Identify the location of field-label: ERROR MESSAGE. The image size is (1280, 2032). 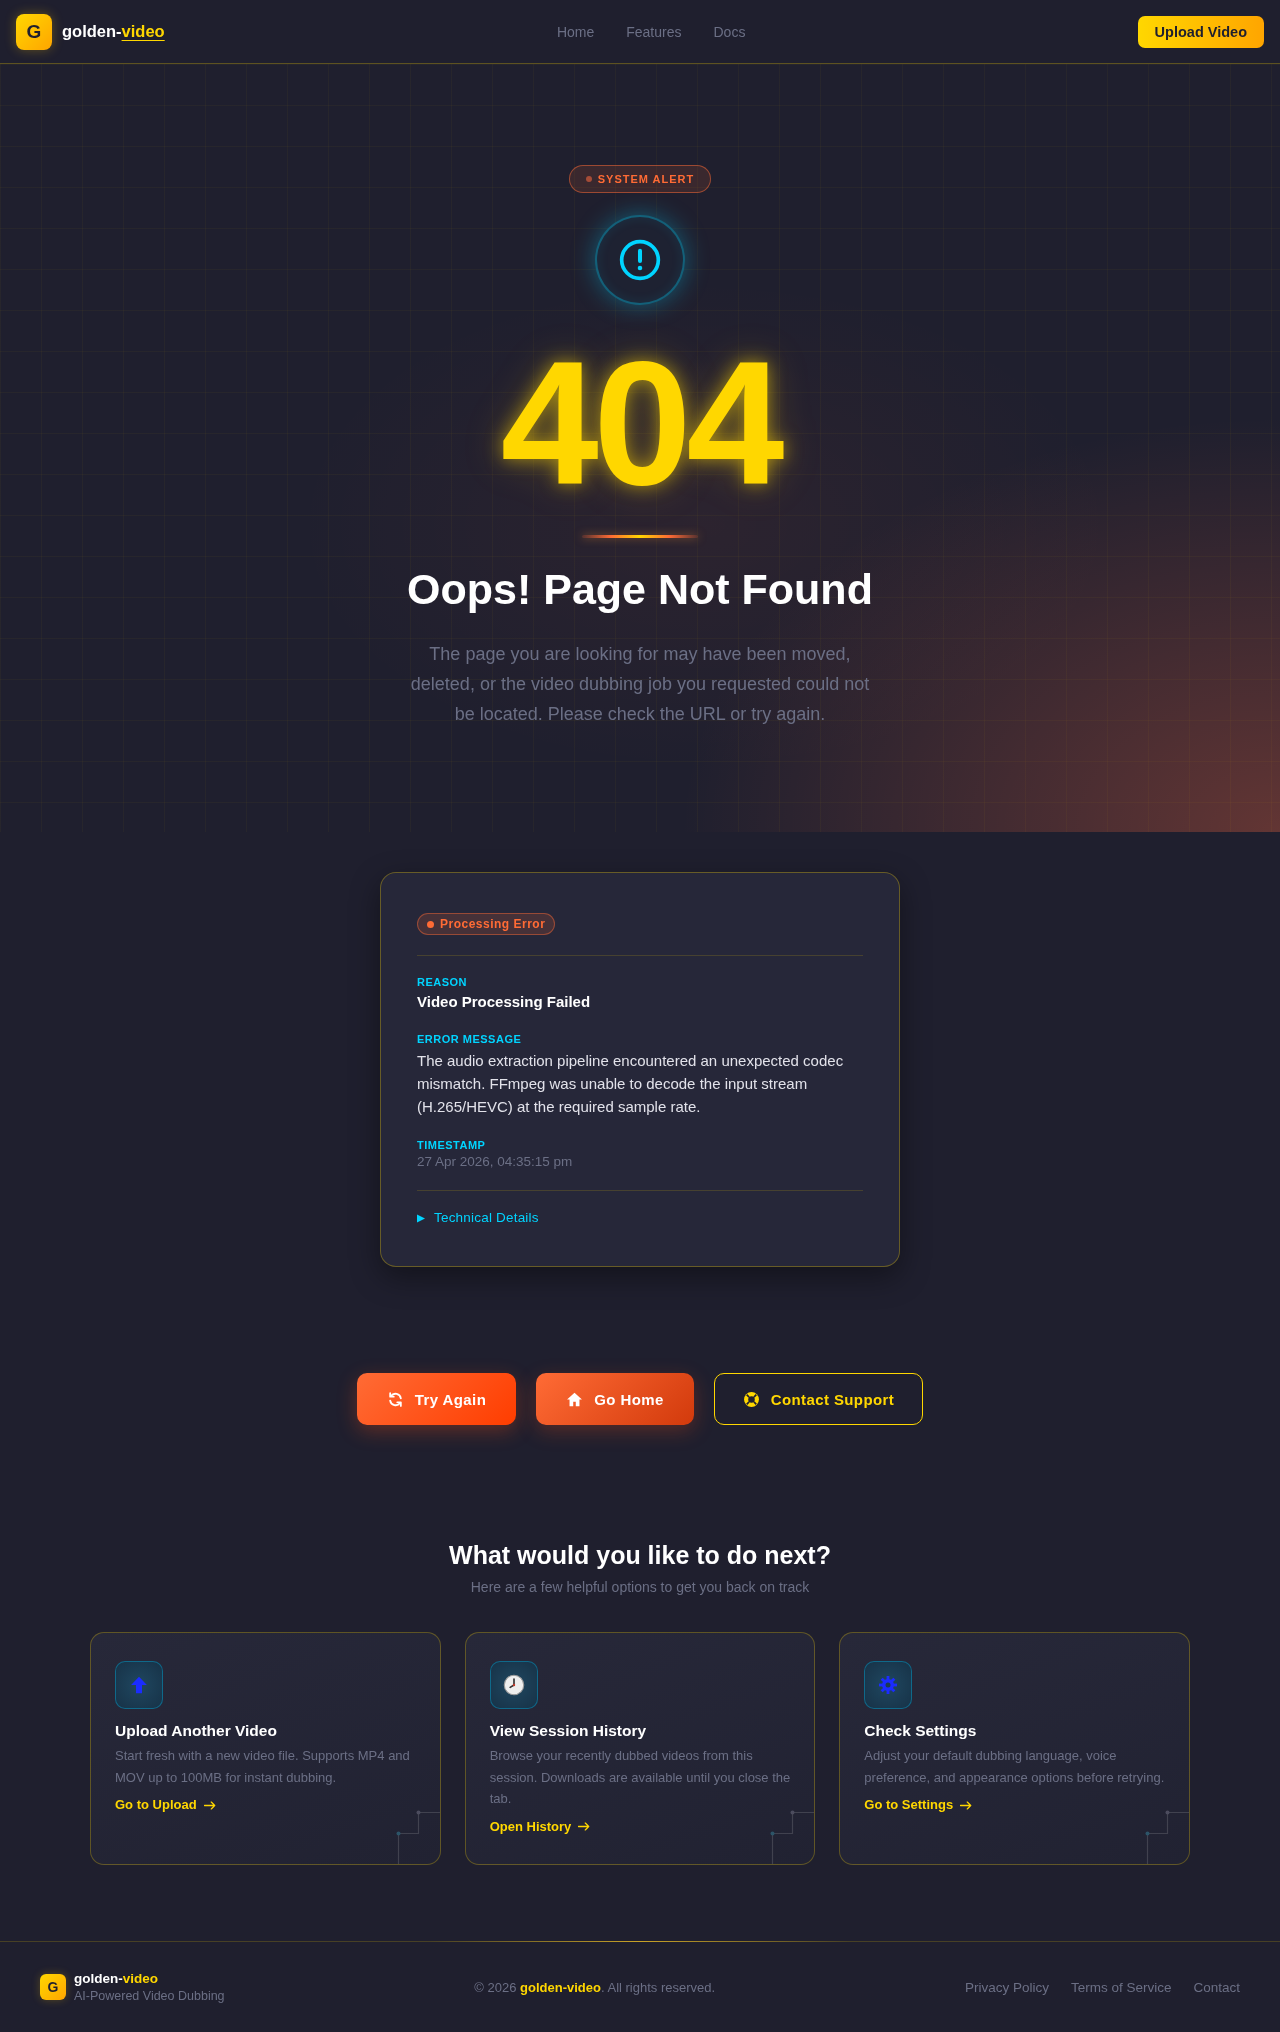
(470, 1039).